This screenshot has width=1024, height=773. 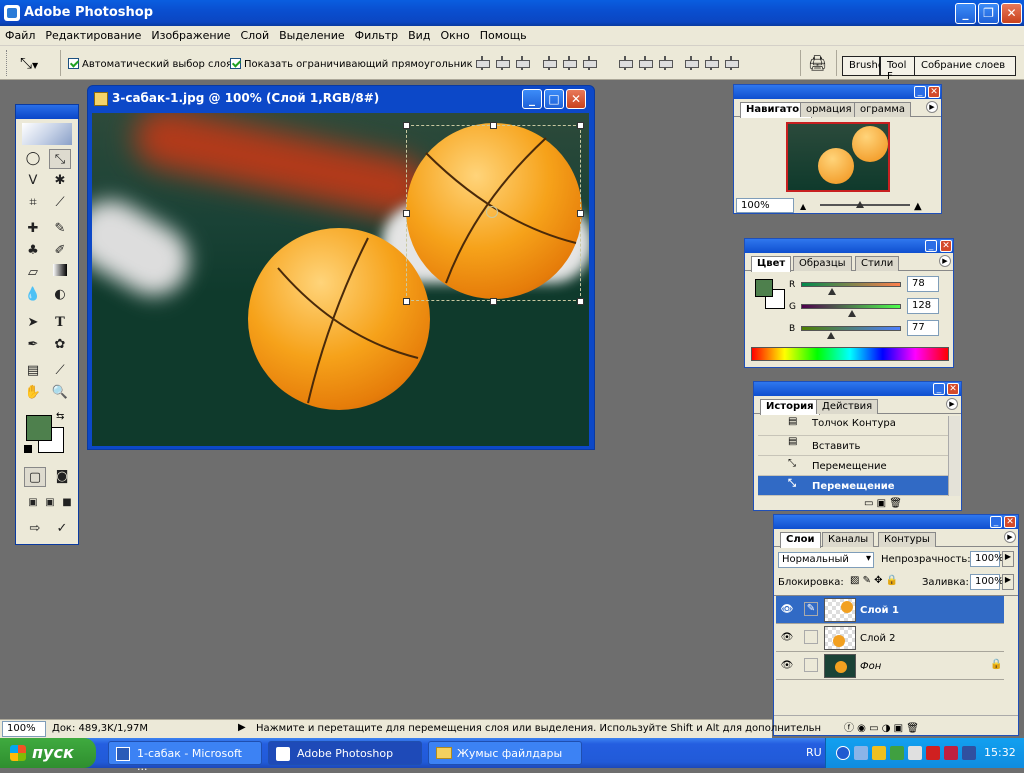 I want to click on document-size-info: Док: 489,3K/1,97M, so click(x=100, y=728).